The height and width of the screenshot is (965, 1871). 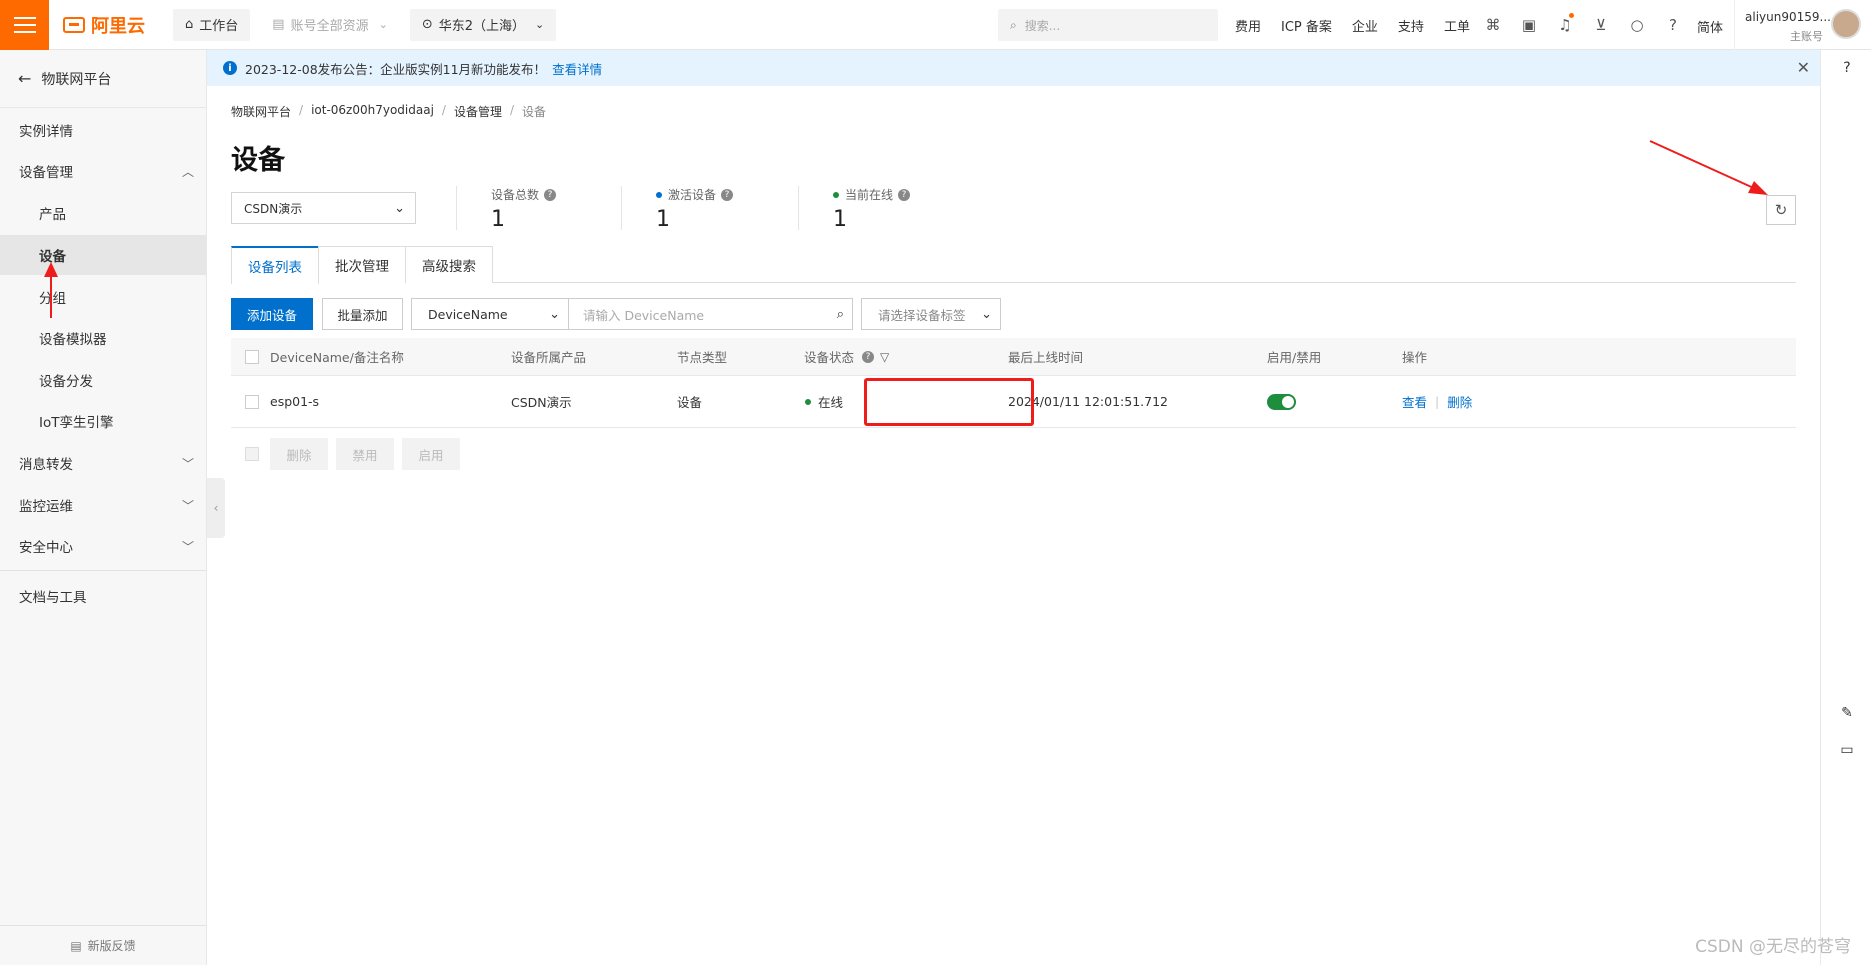 What do you see at coordinates (1571, 15) in the screenshot?
I see `notification-dot` at bounding box center [1571, 15].